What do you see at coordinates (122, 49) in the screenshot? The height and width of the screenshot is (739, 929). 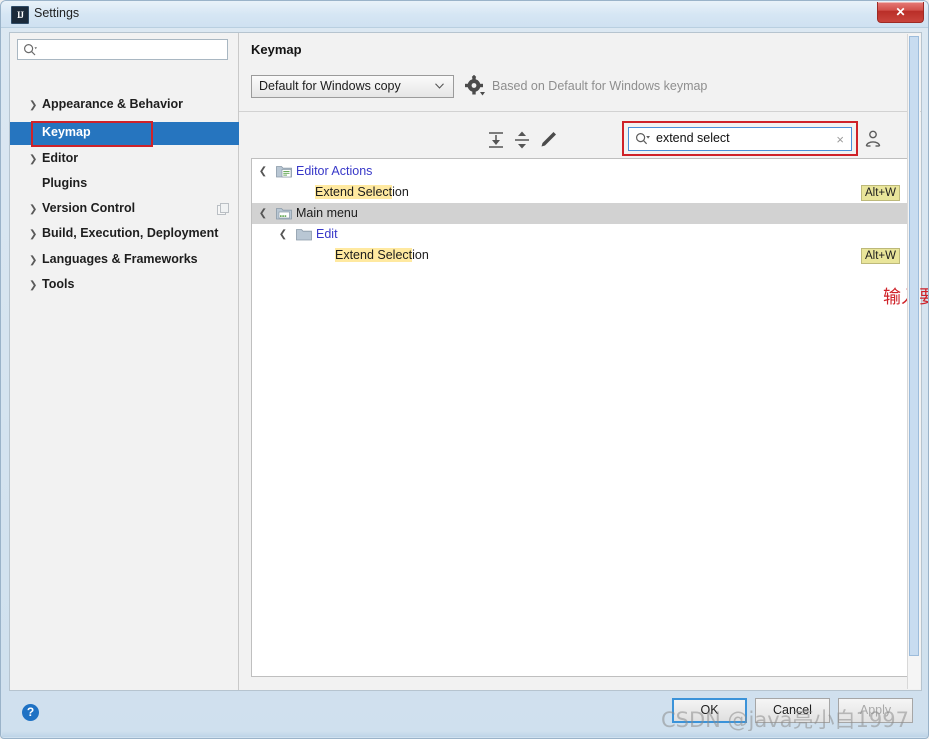 I see `sidebar-search-input` at bounding box center [122, 49].